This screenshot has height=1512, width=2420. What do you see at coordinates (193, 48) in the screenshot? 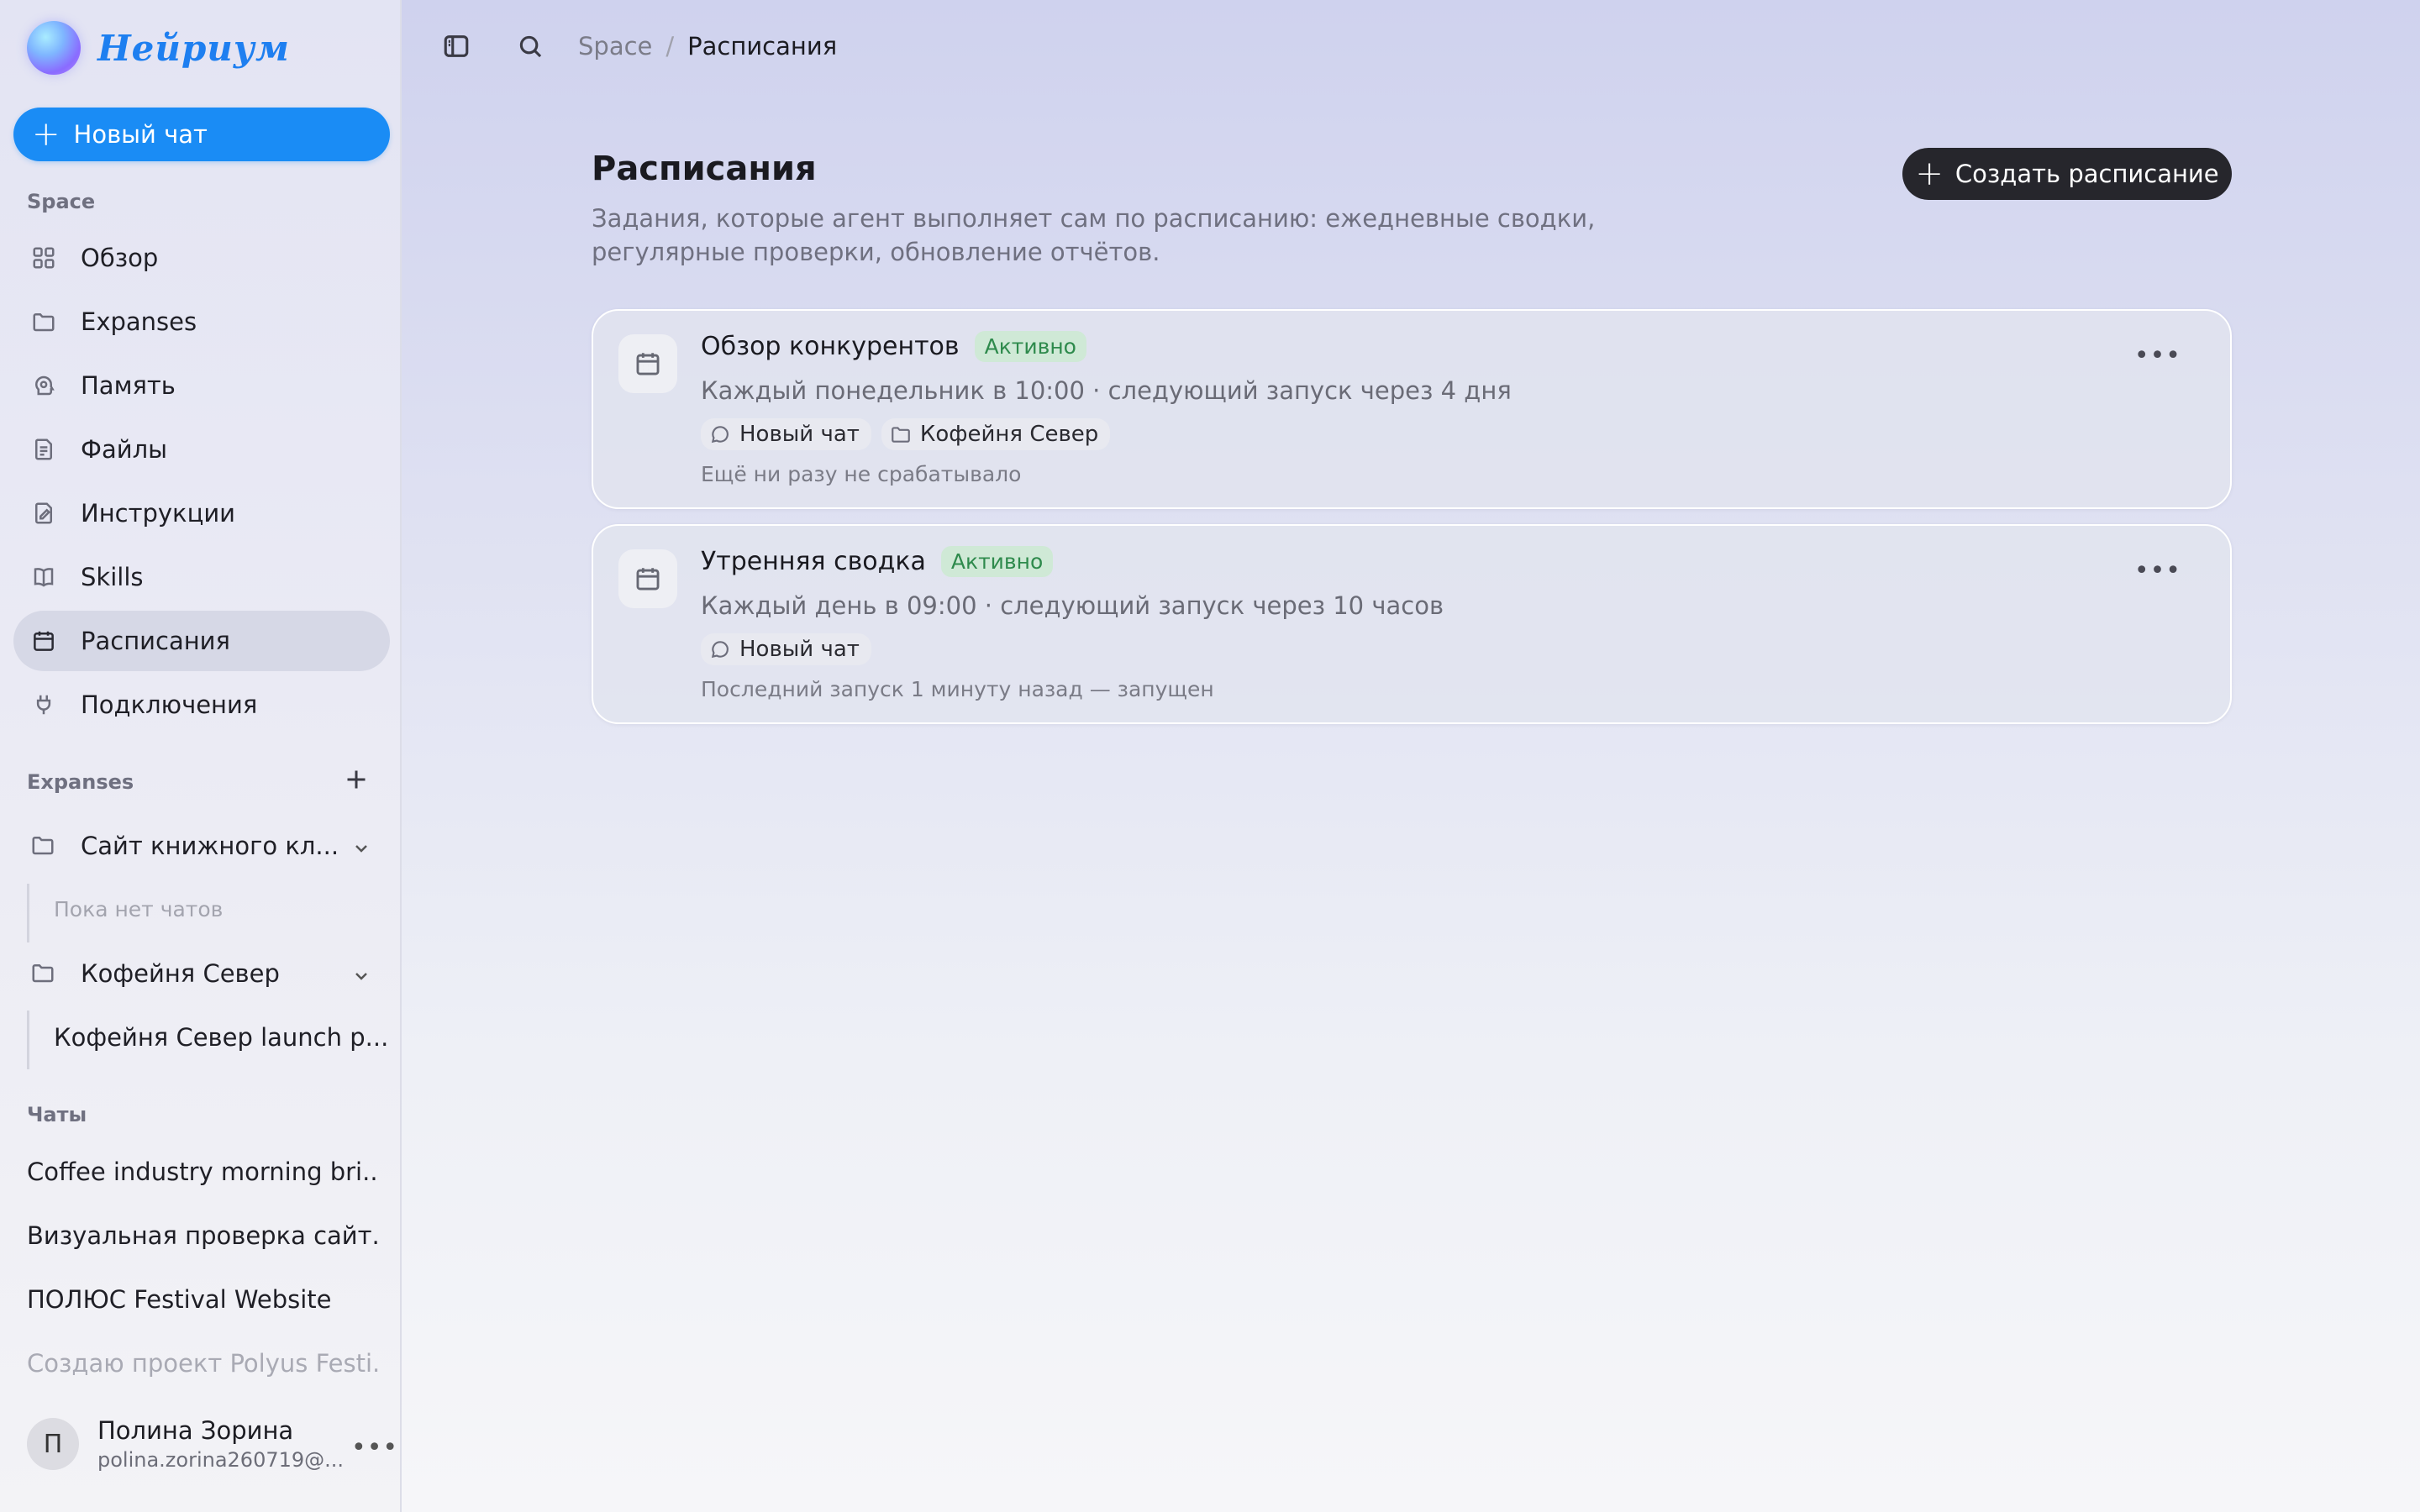
I see `brand-name: Нейриум` at bounding box center [193, 48].